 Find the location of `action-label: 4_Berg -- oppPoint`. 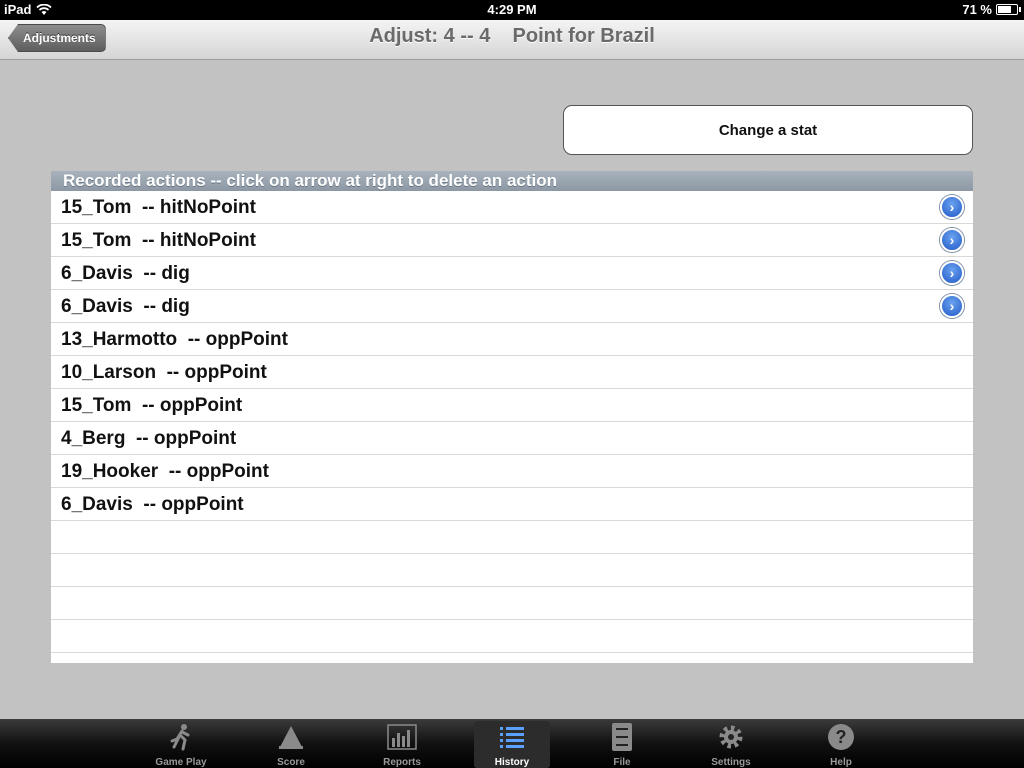

action-label: 4_Berg -- oppPoint is located at coordinates (149, 438).